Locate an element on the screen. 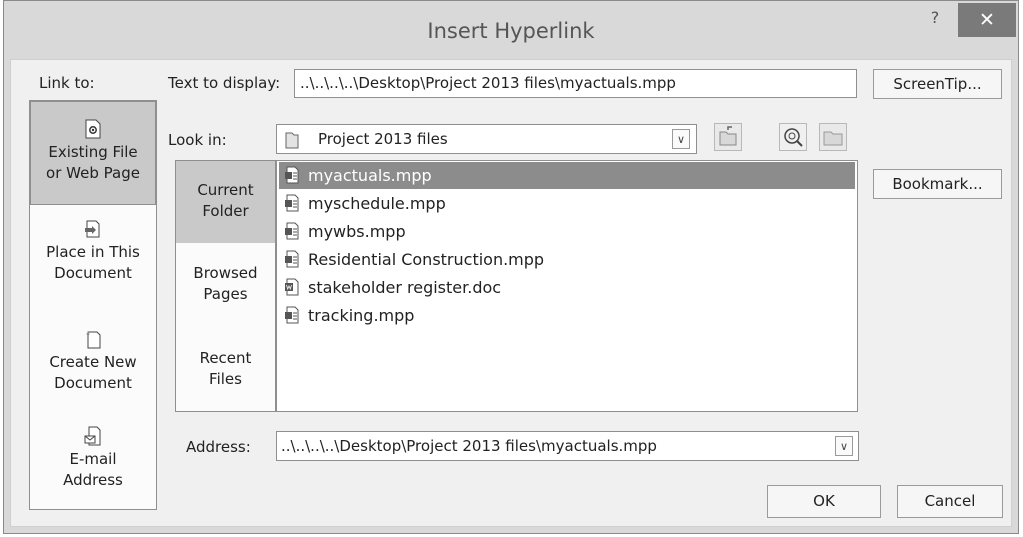 The image size is (1023, 537). nav-current-folder: Current Folder is located at coordinates (225, 202).